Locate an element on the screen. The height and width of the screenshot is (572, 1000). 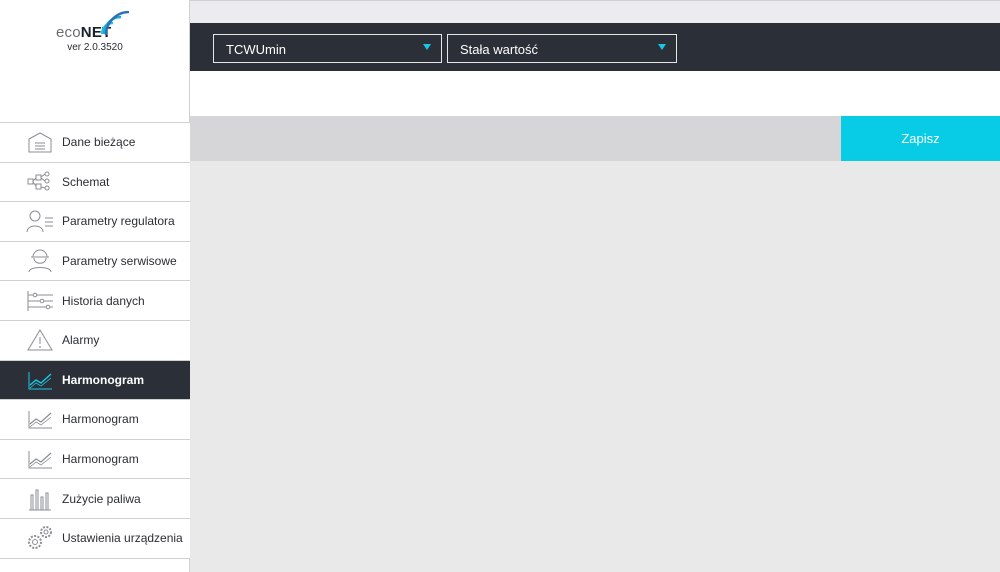
sidebar-item-label: Parametry regulatora is located at coordinates (118, 221).